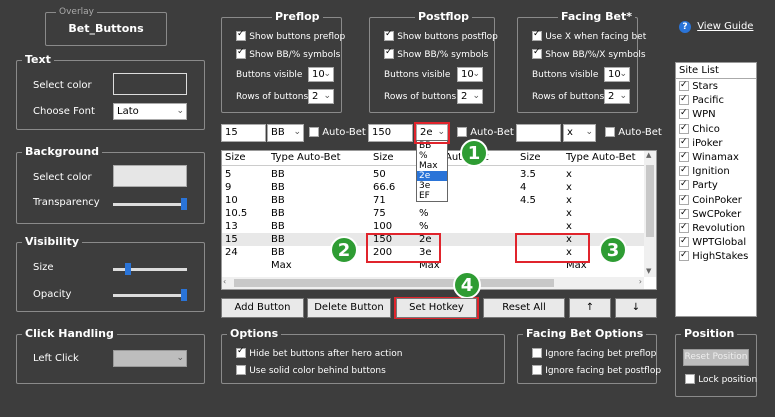 This screenshot has width=775, height=417. I want to click on view-guide-label: View Guide, so click(725, 26).